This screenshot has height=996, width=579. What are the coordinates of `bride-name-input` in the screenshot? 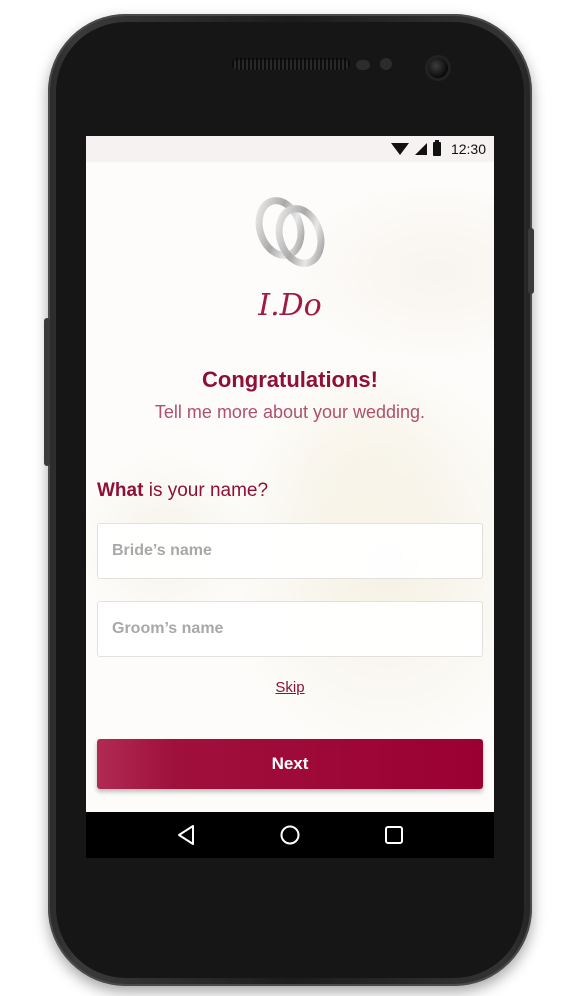 It's located at (290, 551).